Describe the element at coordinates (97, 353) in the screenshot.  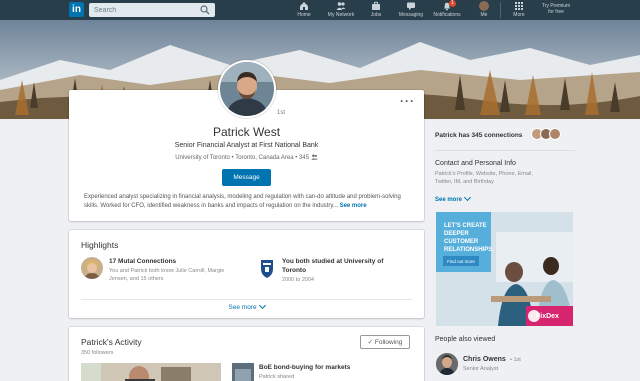
I see `followers-count: 350 followers` at that location.